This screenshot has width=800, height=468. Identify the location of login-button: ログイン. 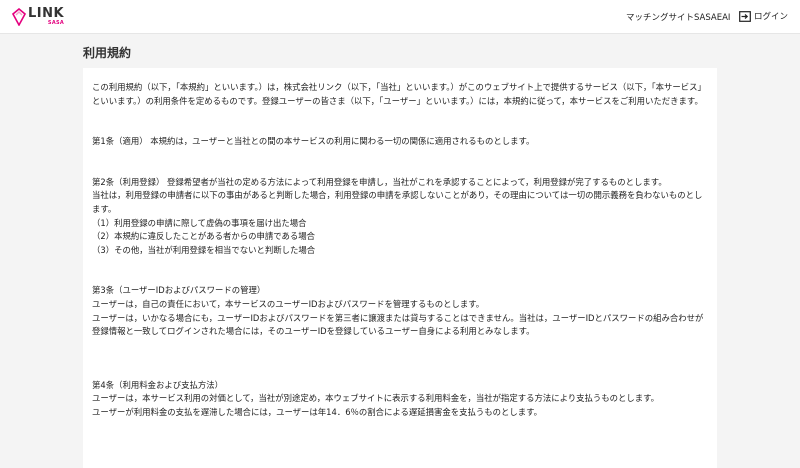
(763, 16).